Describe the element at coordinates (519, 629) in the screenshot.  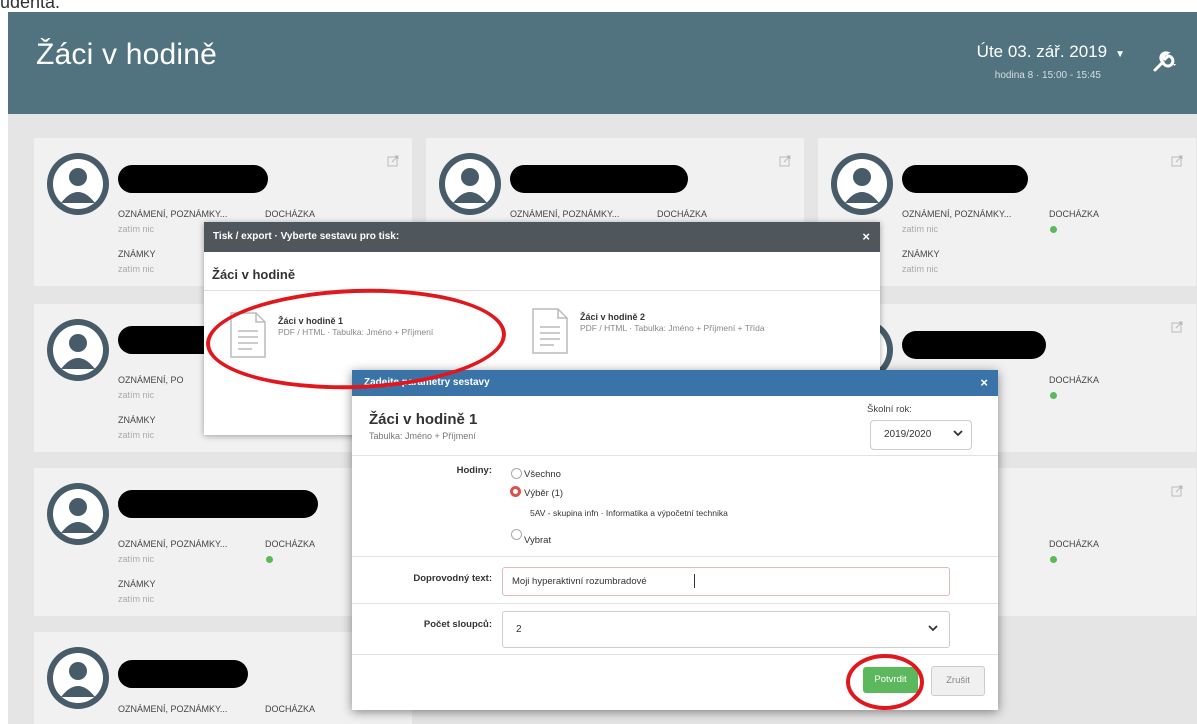
I see `columns-value: 2` at that location.